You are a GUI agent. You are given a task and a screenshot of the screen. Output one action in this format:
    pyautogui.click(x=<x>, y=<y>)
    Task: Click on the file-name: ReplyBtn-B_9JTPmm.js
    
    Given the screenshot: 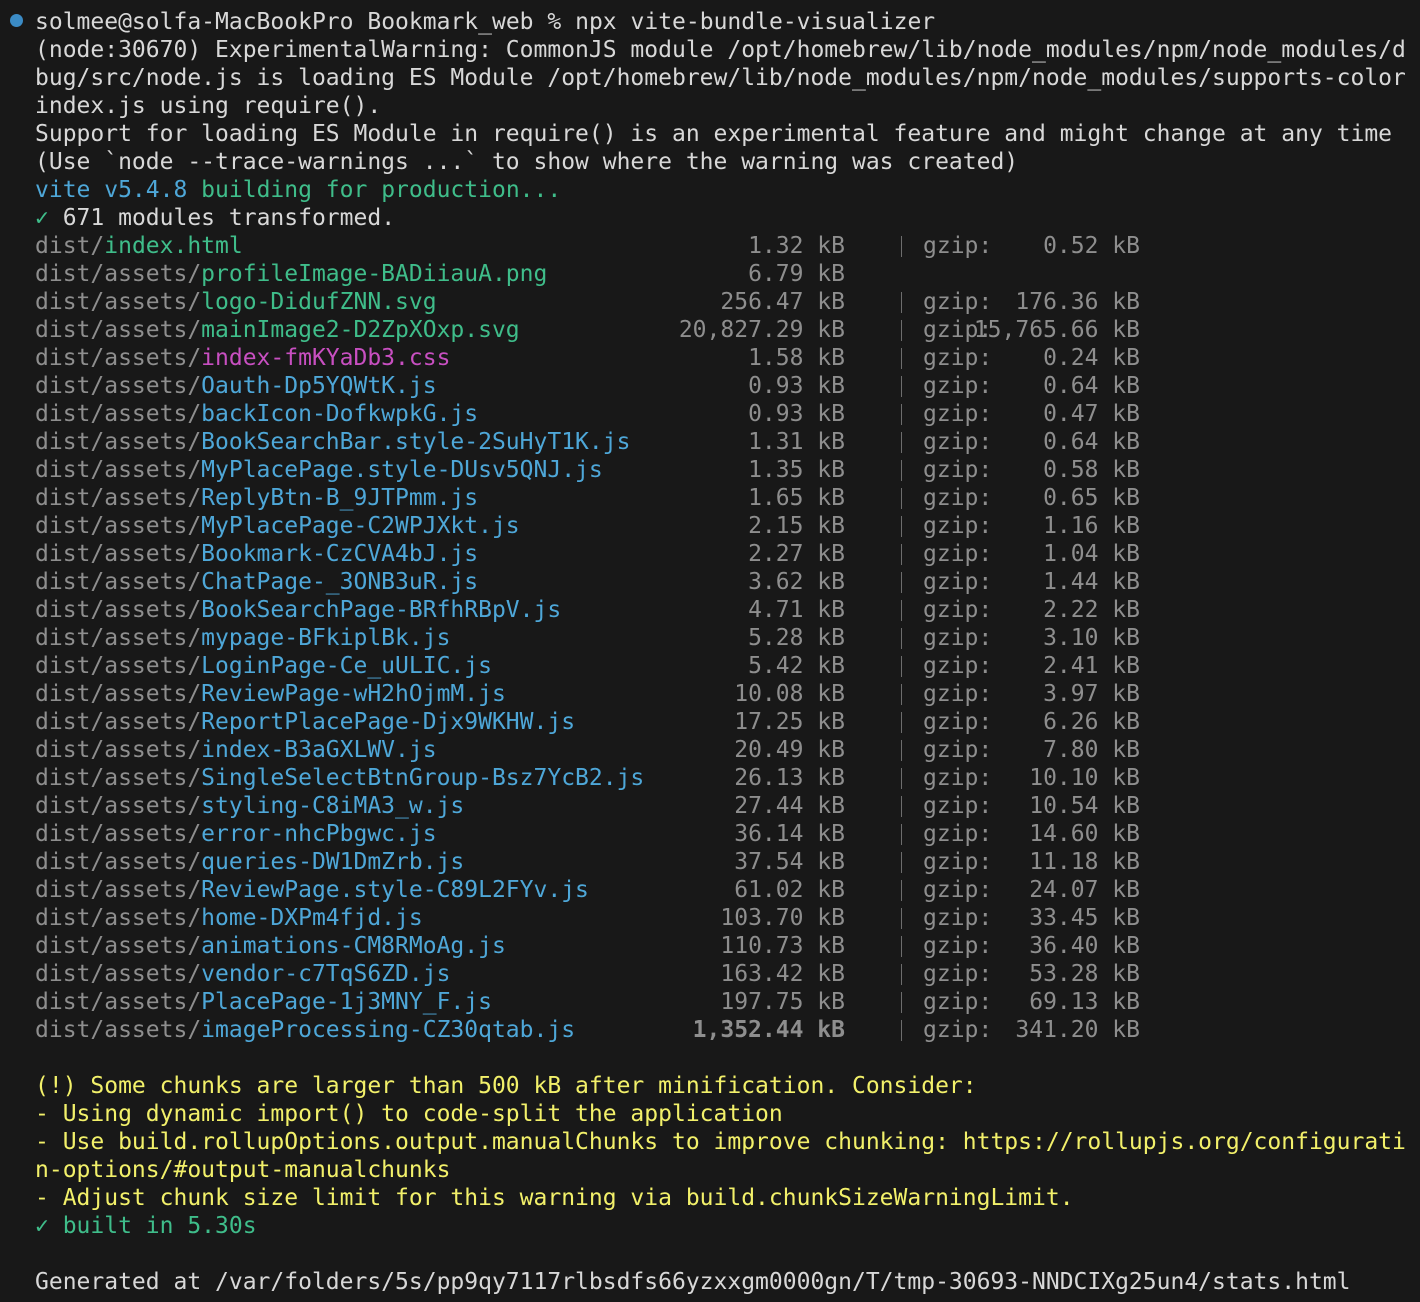 What is the action you would take?
    pyautogui.click(x=340, y=498)
    